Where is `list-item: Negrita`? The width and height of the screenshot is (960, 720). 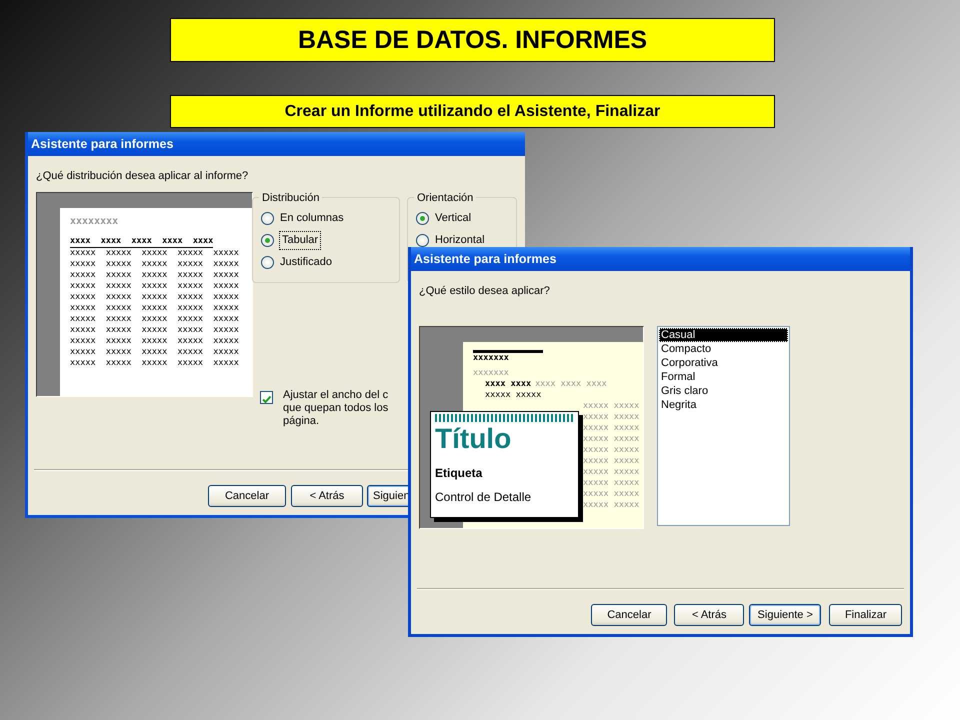 list-item: Negrita is located at coordinates (723, 405).